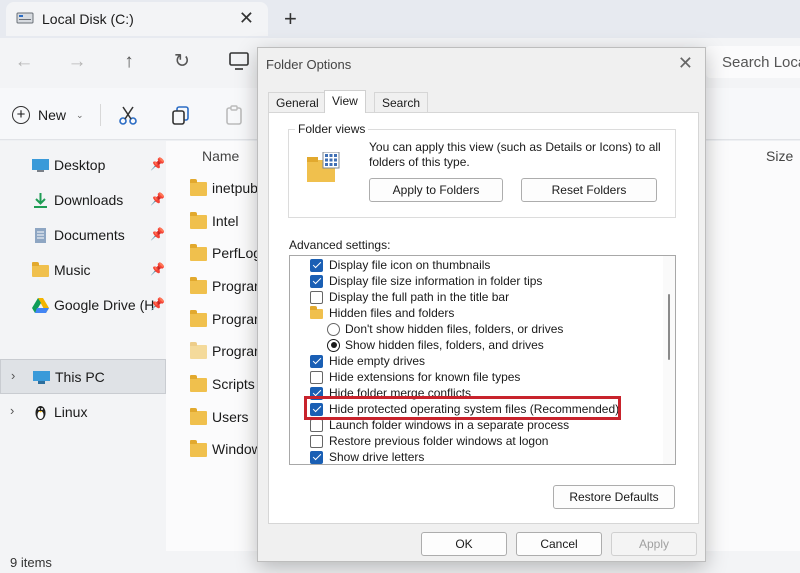 This screenshot has height=573, width=800. Describe the element at coordinates (40, 413) in the screenshot. I see `linux-icon` at that location.